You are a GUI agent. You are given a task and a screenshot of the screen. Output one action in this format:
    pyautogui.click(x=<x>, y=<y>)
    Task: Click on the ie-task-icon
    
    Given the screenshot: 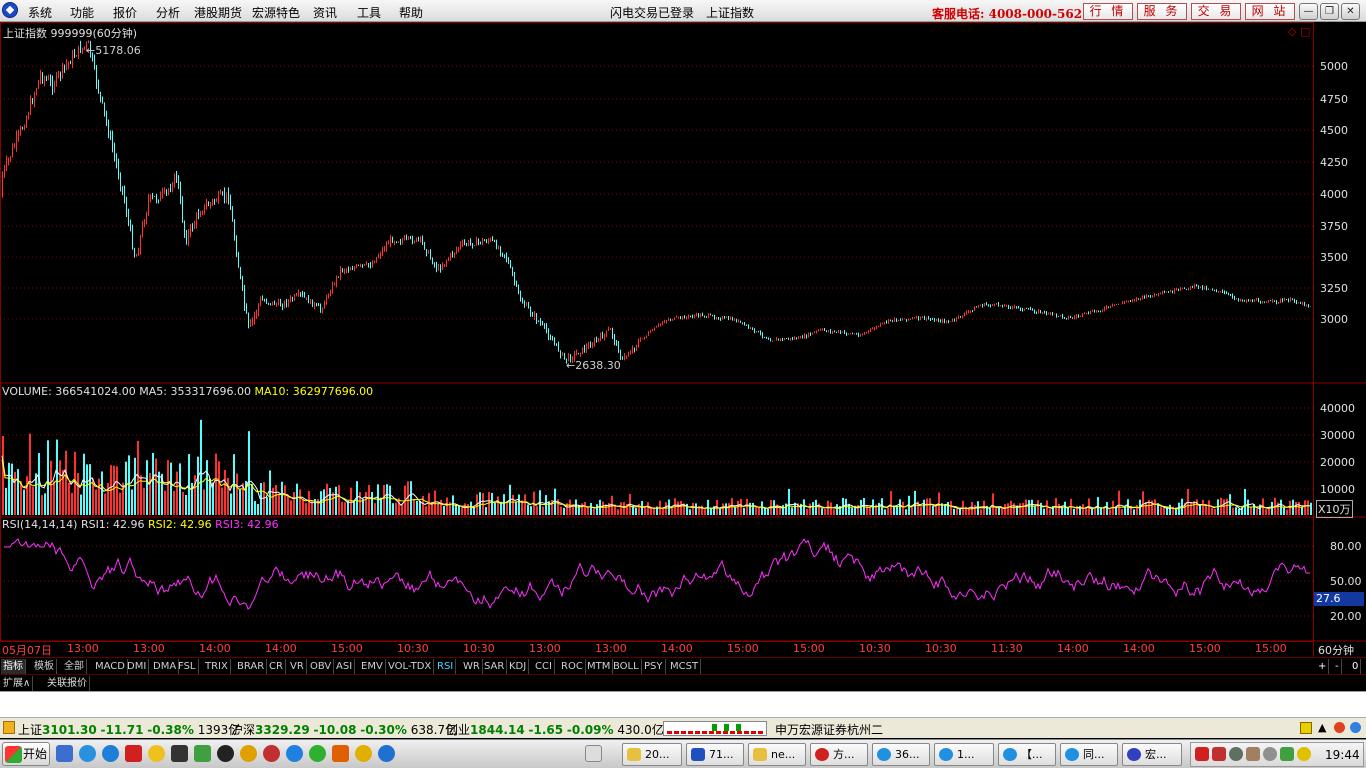 What is the action you would take?
    pyautogui.click(x=1072, y=754)
    